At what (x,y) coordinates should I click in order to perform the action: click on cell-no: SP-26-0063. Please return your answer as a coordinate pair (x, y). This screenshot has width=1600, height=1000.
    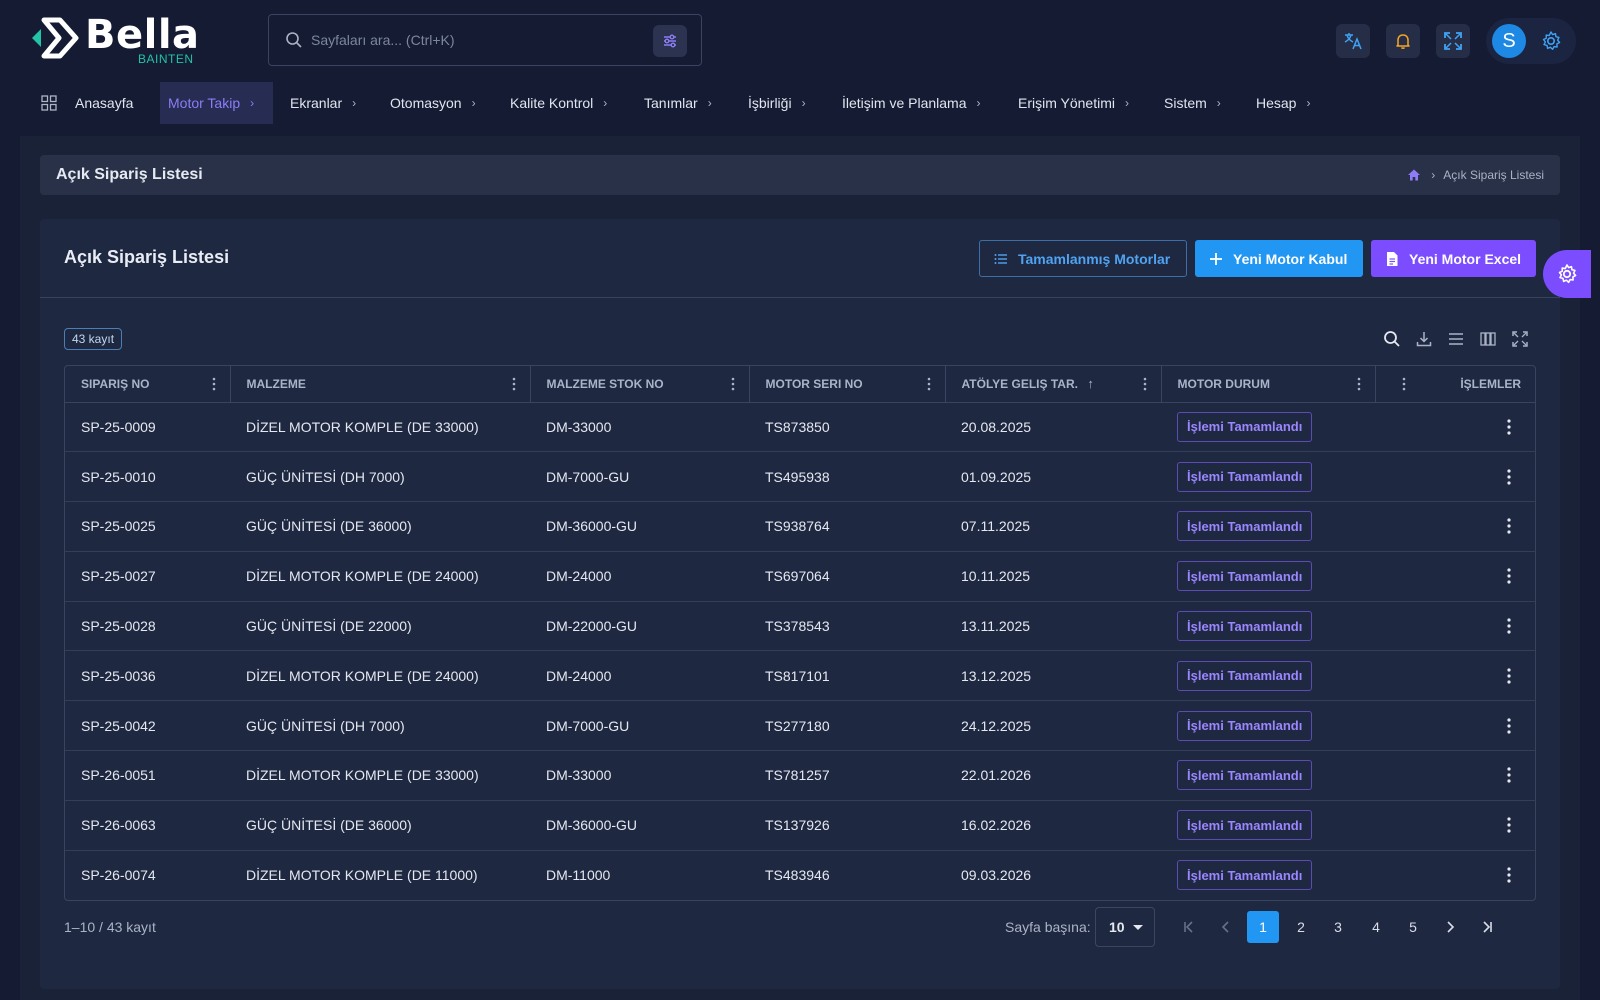
    Looking at the image, I should click on (147, 825).